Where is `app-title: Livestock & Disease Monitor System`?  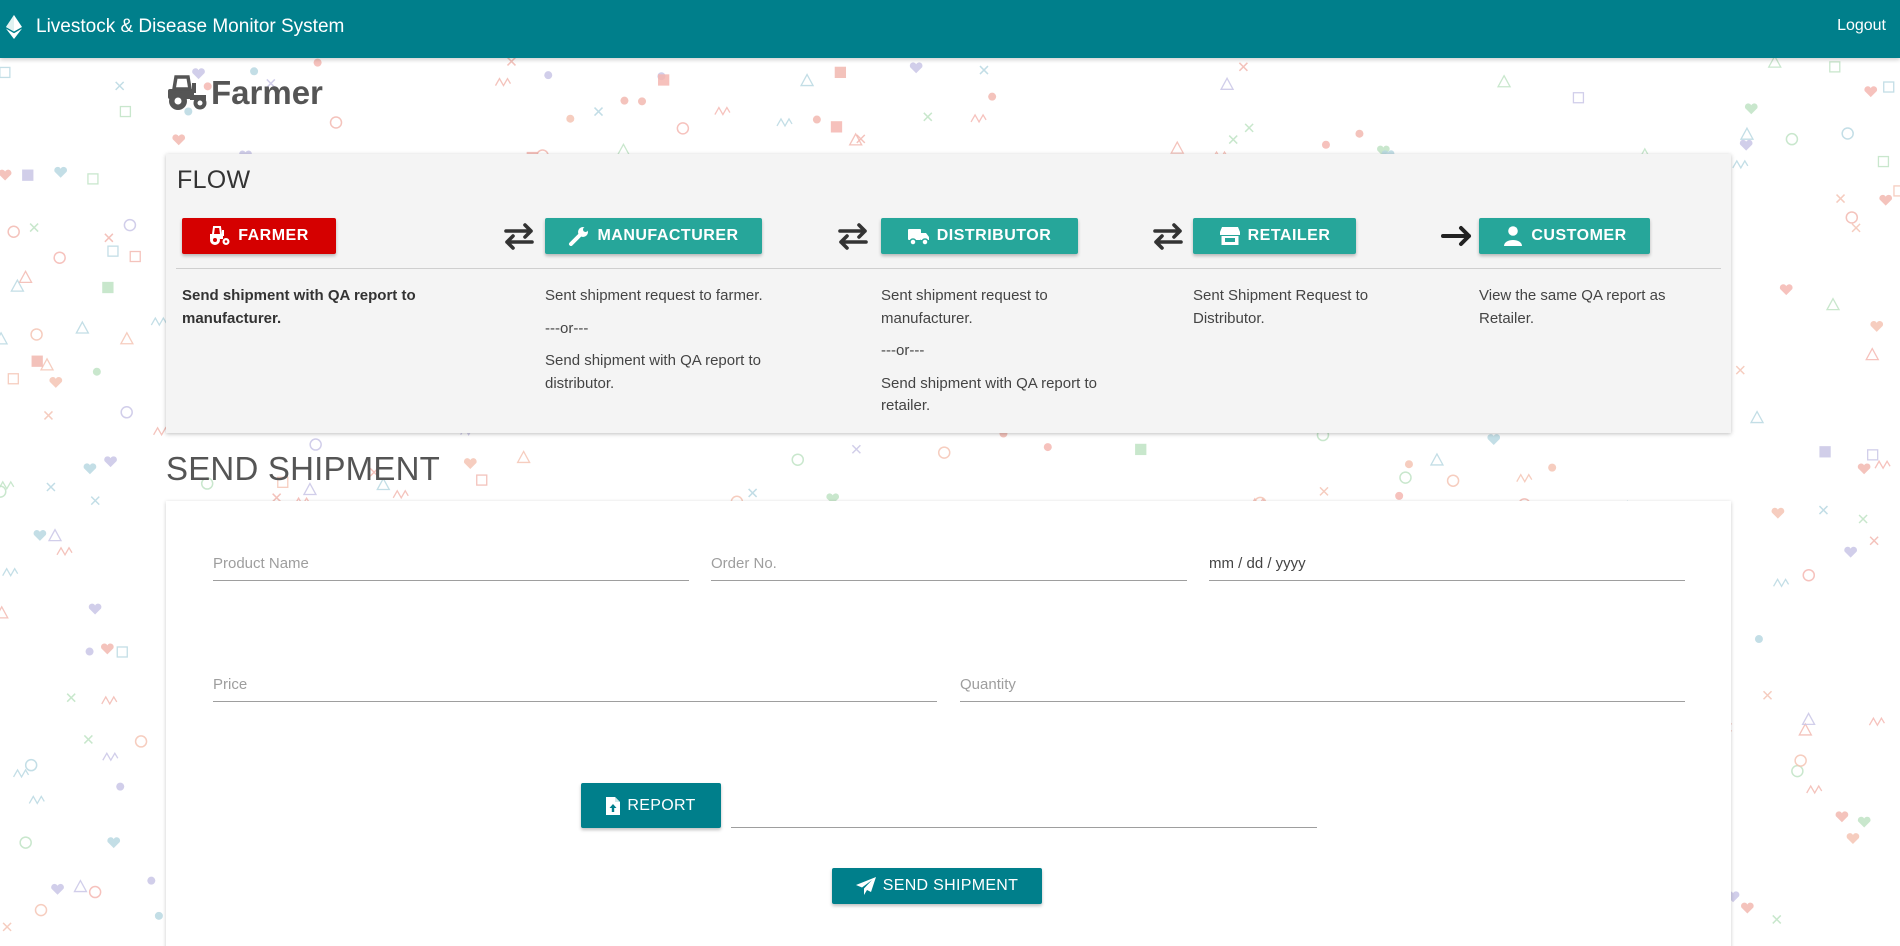 app-title: Livestock & Disease Monitor System is located at coordinates (190, 26).